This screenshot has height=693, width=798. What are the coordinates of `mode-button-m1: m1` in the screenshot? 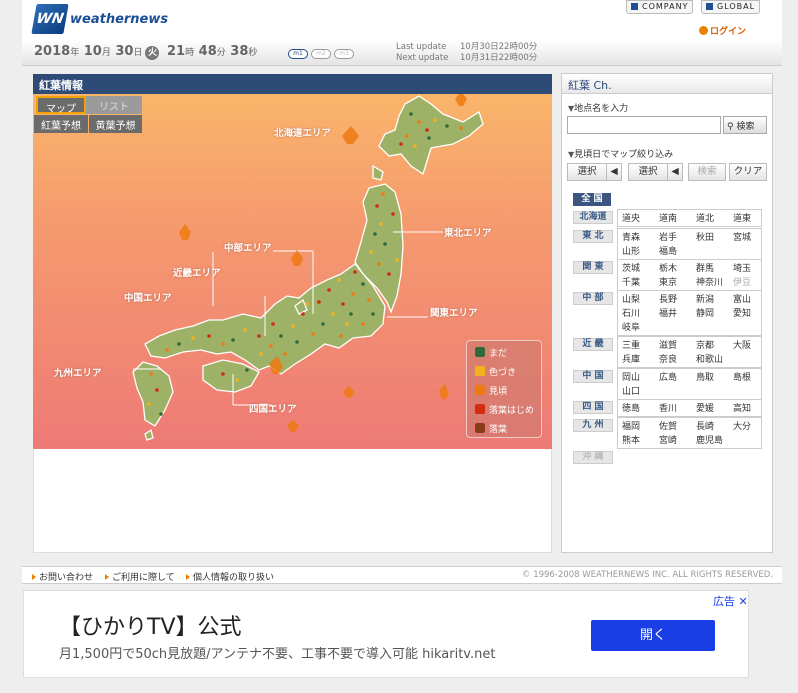 It's located at (298, 54).